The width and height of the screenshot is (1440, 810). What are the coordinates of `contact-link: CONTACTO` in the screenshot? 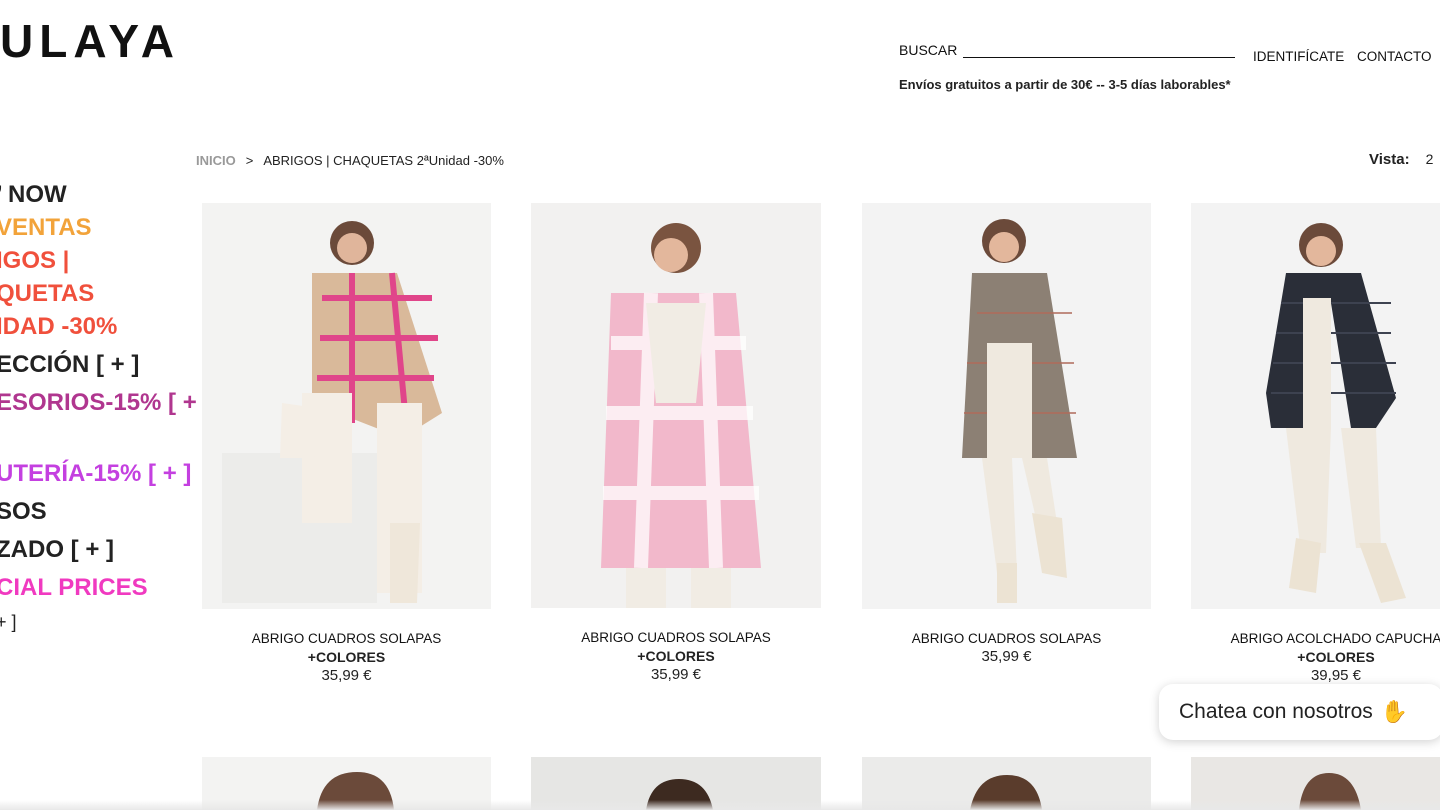 It's located at (1394, 56).